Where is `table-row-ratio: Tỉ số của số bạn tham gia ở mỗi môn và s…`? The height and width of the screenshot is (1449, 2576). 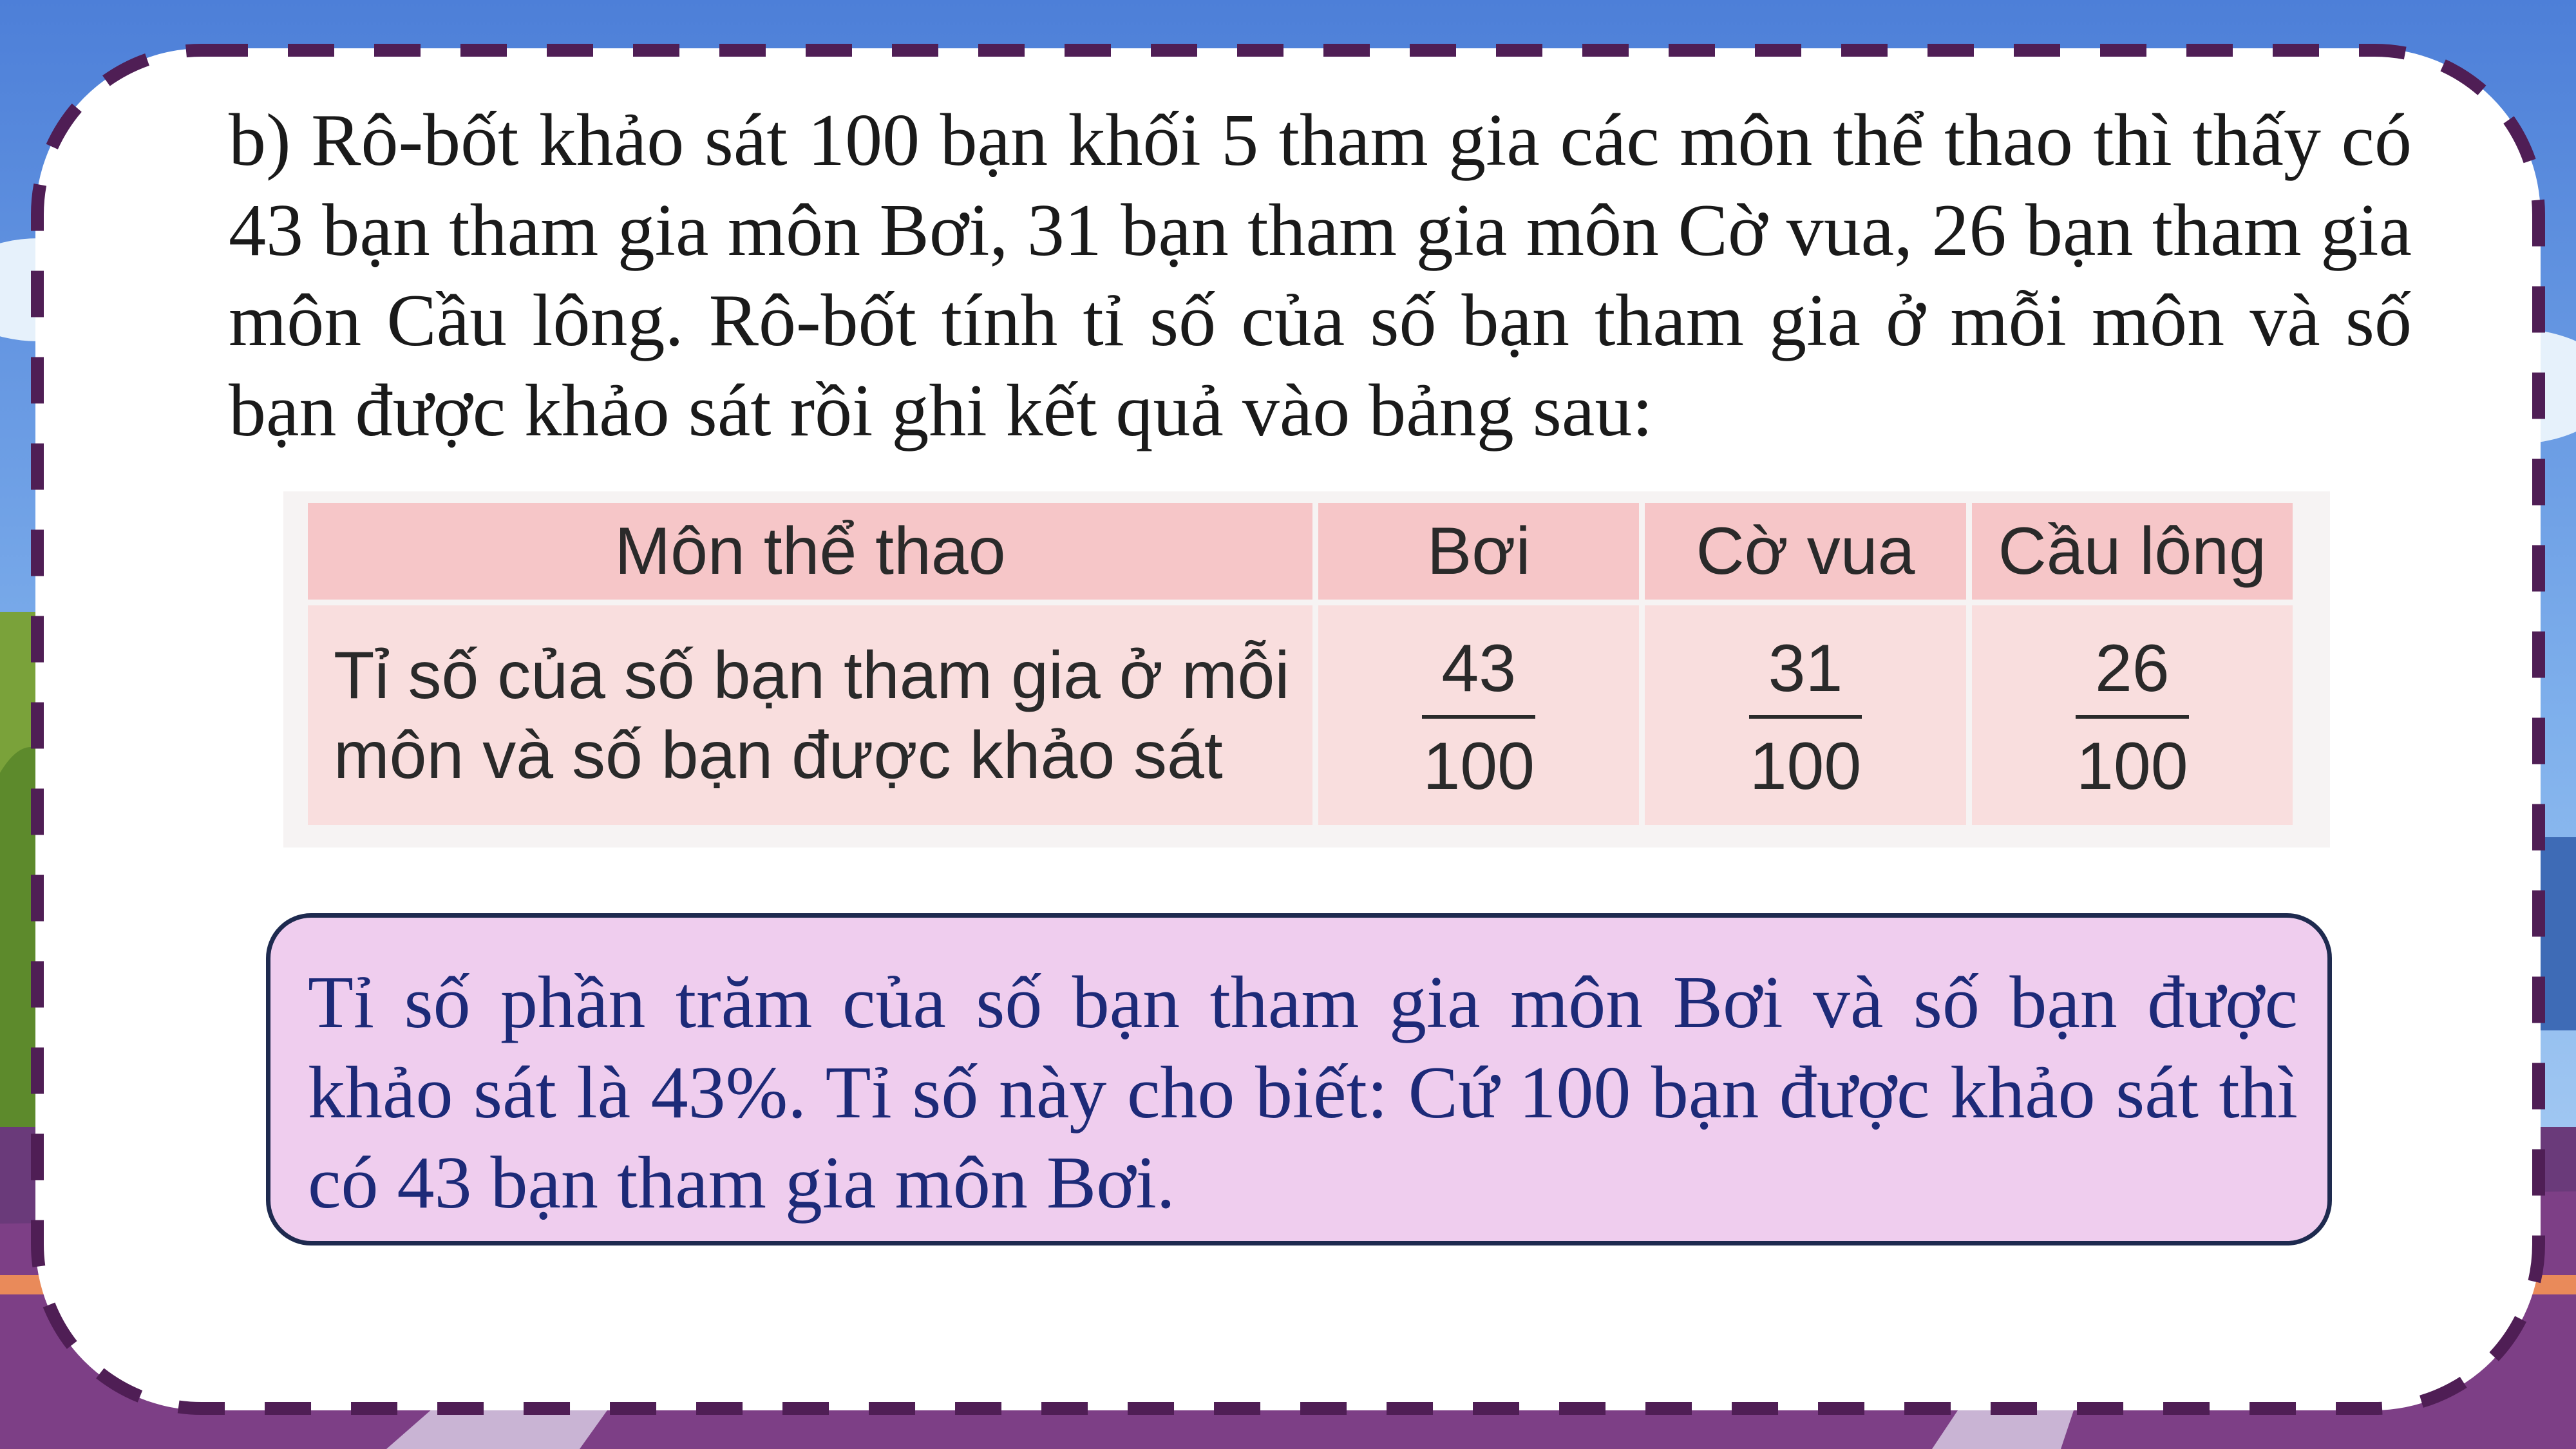
table-row-ratio: Tỉ số của số bạn tham gia ở mỗi môn và s… is located at coordinates (1300, 715).